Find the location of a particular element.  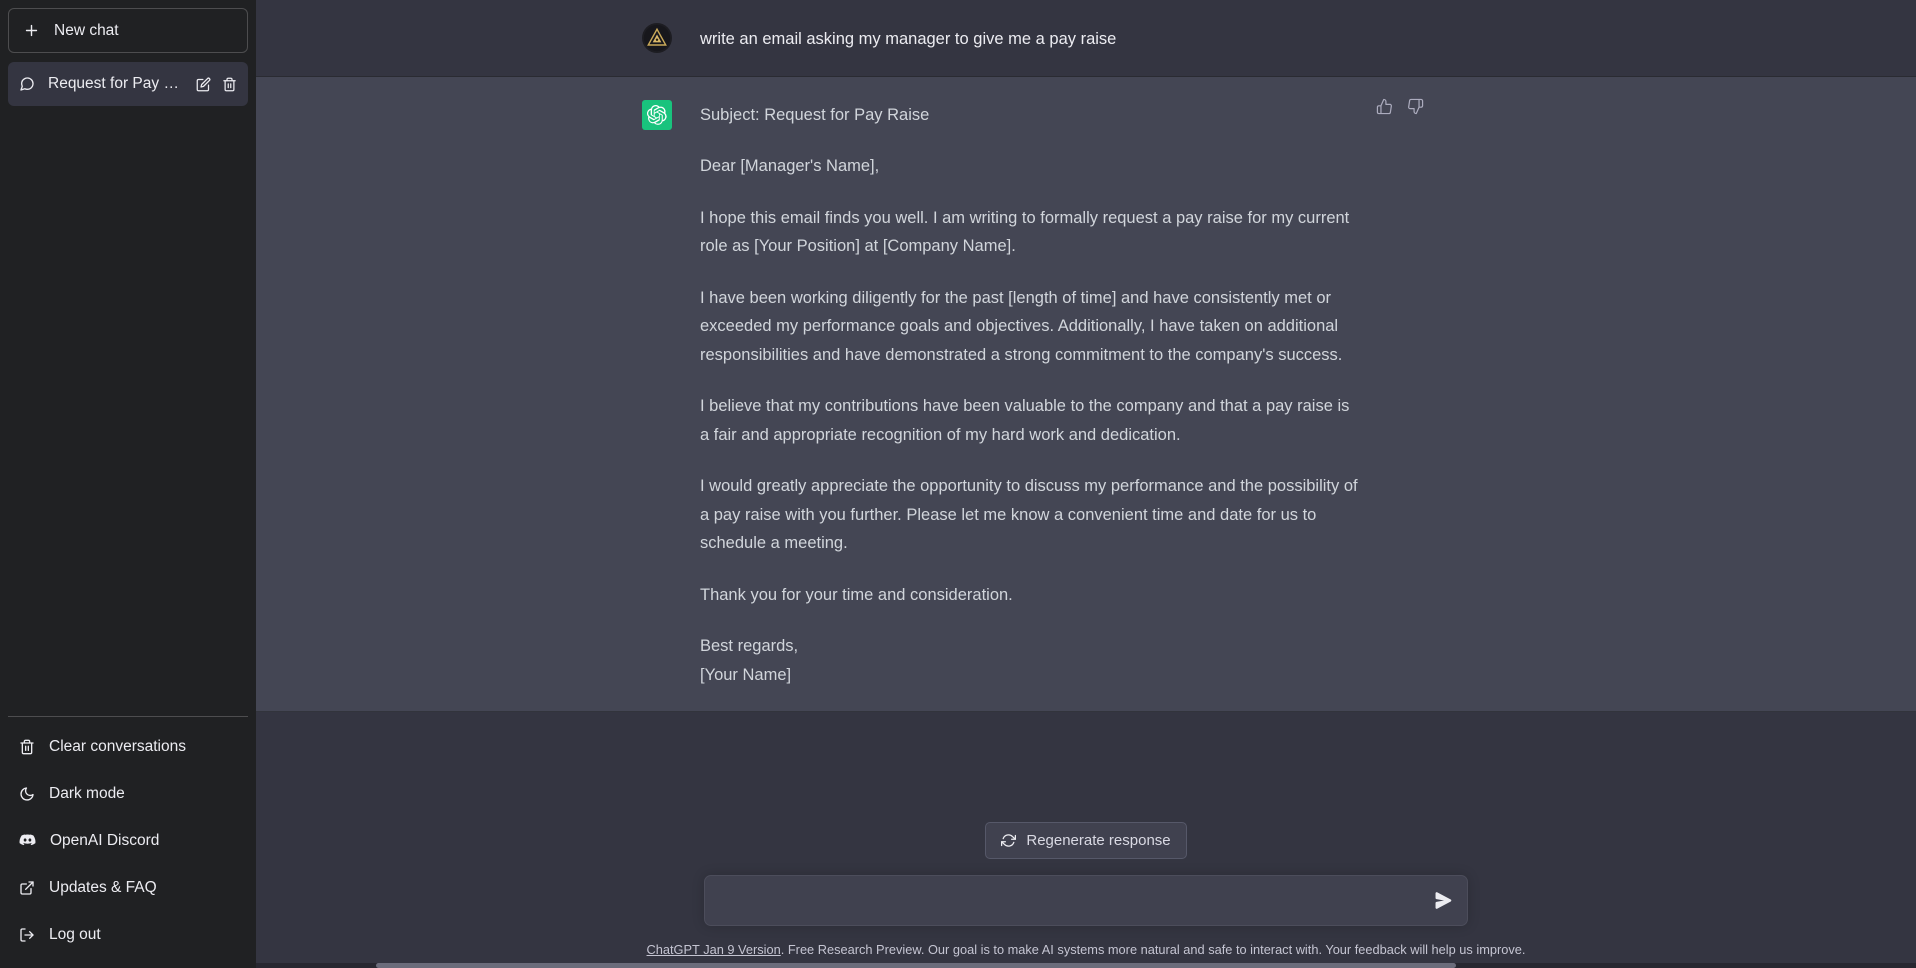

send-arrow-icon is located at coordinates (1443, 900).